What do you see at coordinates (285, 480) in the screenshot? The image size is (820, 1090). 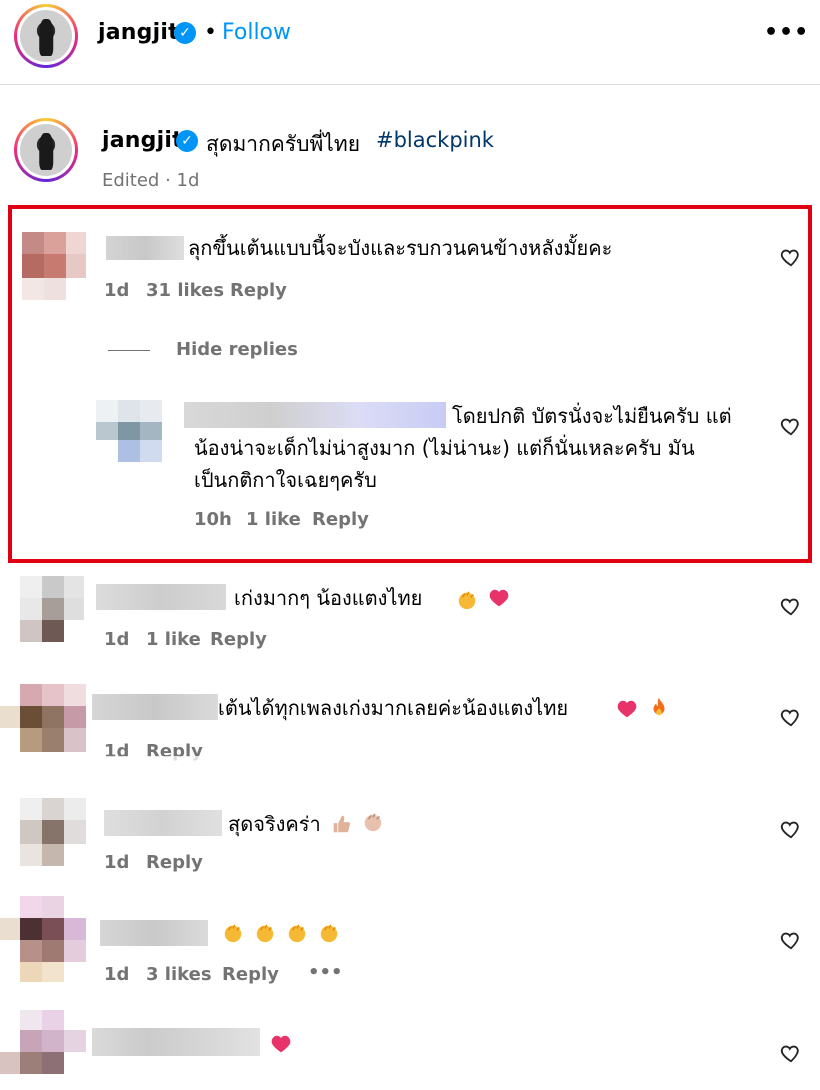 I see `reply-text-line-3: เป็นกติกาใจเฉยๆครับ` at bounding box center [285, 480].